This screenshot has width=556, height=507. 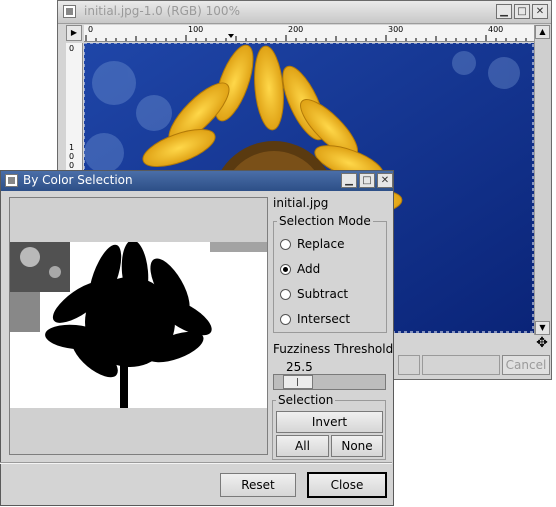 I want to click on fuzziness-value: 25.5, so click(x=299, y=367).